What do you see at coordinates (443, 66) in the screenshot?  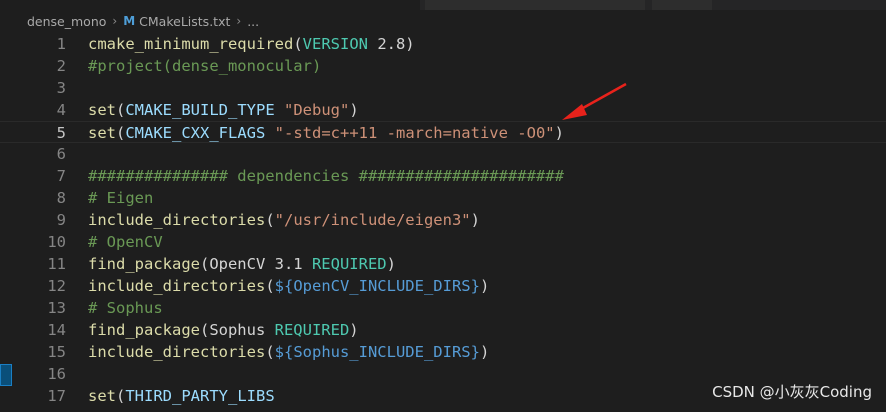 I see `code-line: 2 #project(dense_monocular)` at bounding box center [443, 66].